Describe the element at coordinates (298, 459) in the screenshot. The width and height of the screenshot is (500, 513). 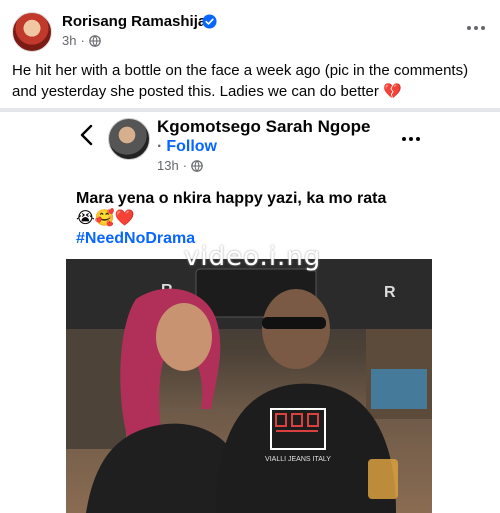
I see `shirt-brand-text: VIALLI JEANS ITALY` at that location.